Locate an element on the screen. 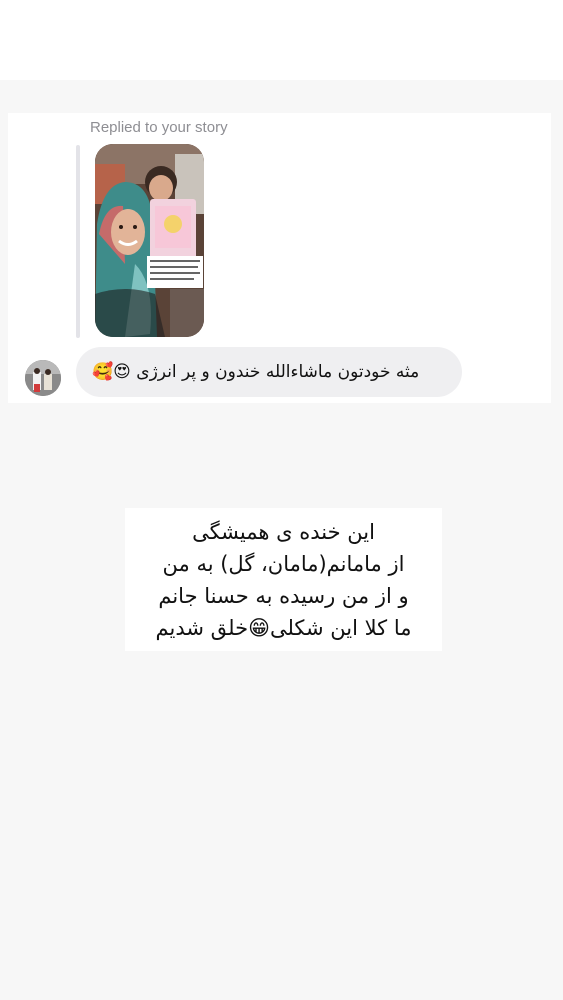  story-image-icon is located at coordinates (149, 240).